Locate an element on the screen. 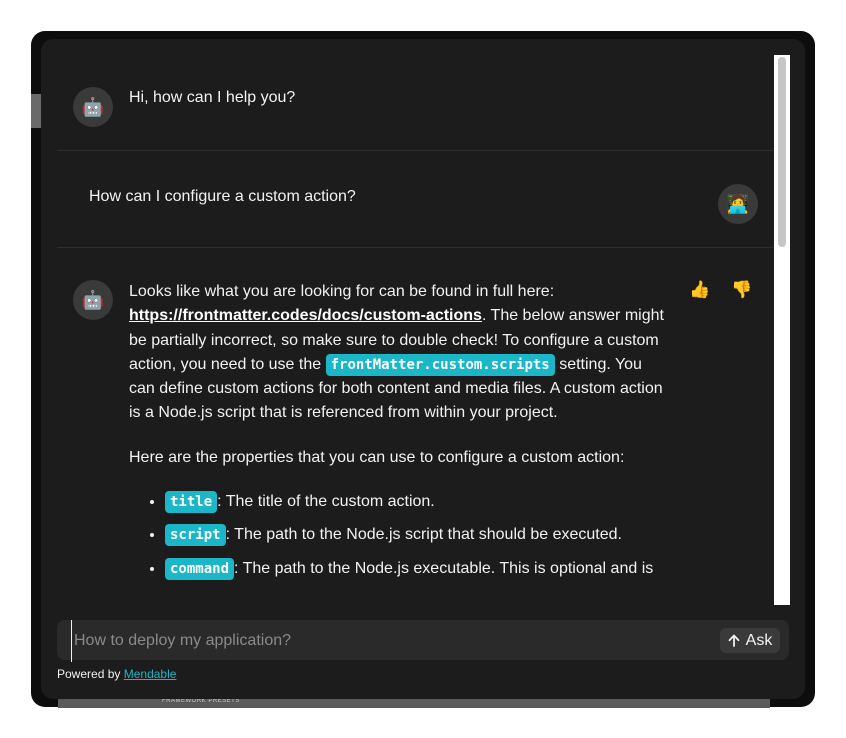 The width and height of the screenshot is (846, 738). powered-by-text: Powered by is located at coordinates (89, 674).